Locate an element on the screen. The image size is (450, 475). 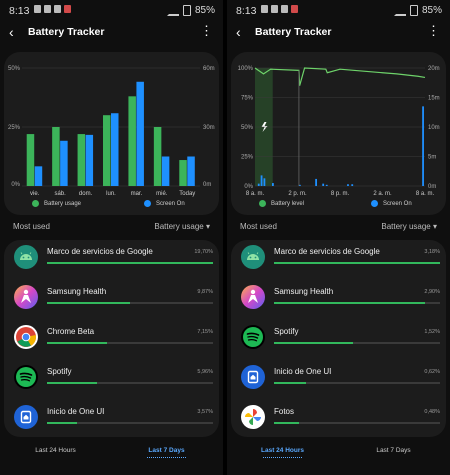
x-tick-label: 8 p. m. is located at coordinates (340, 194).